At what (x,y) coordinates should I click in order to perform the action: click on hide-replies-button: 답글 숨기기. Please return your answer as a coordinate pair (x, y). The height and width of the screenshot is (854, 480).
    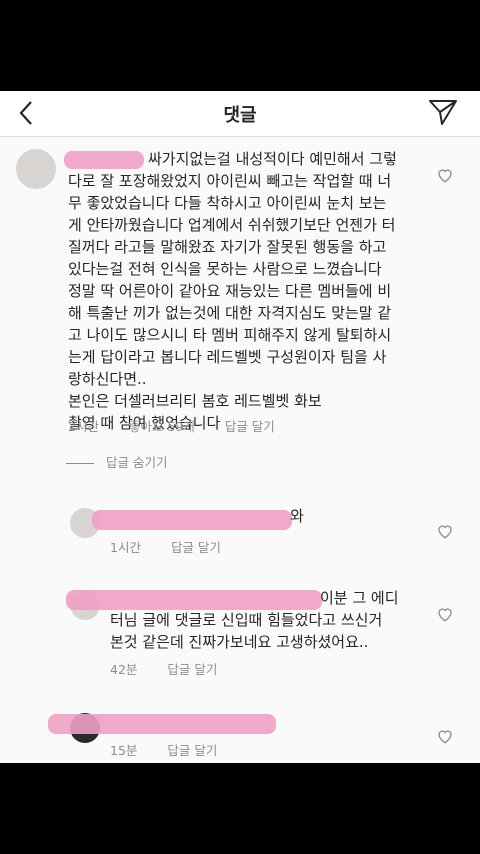
    Looking at the image, I should click on (116, 462).